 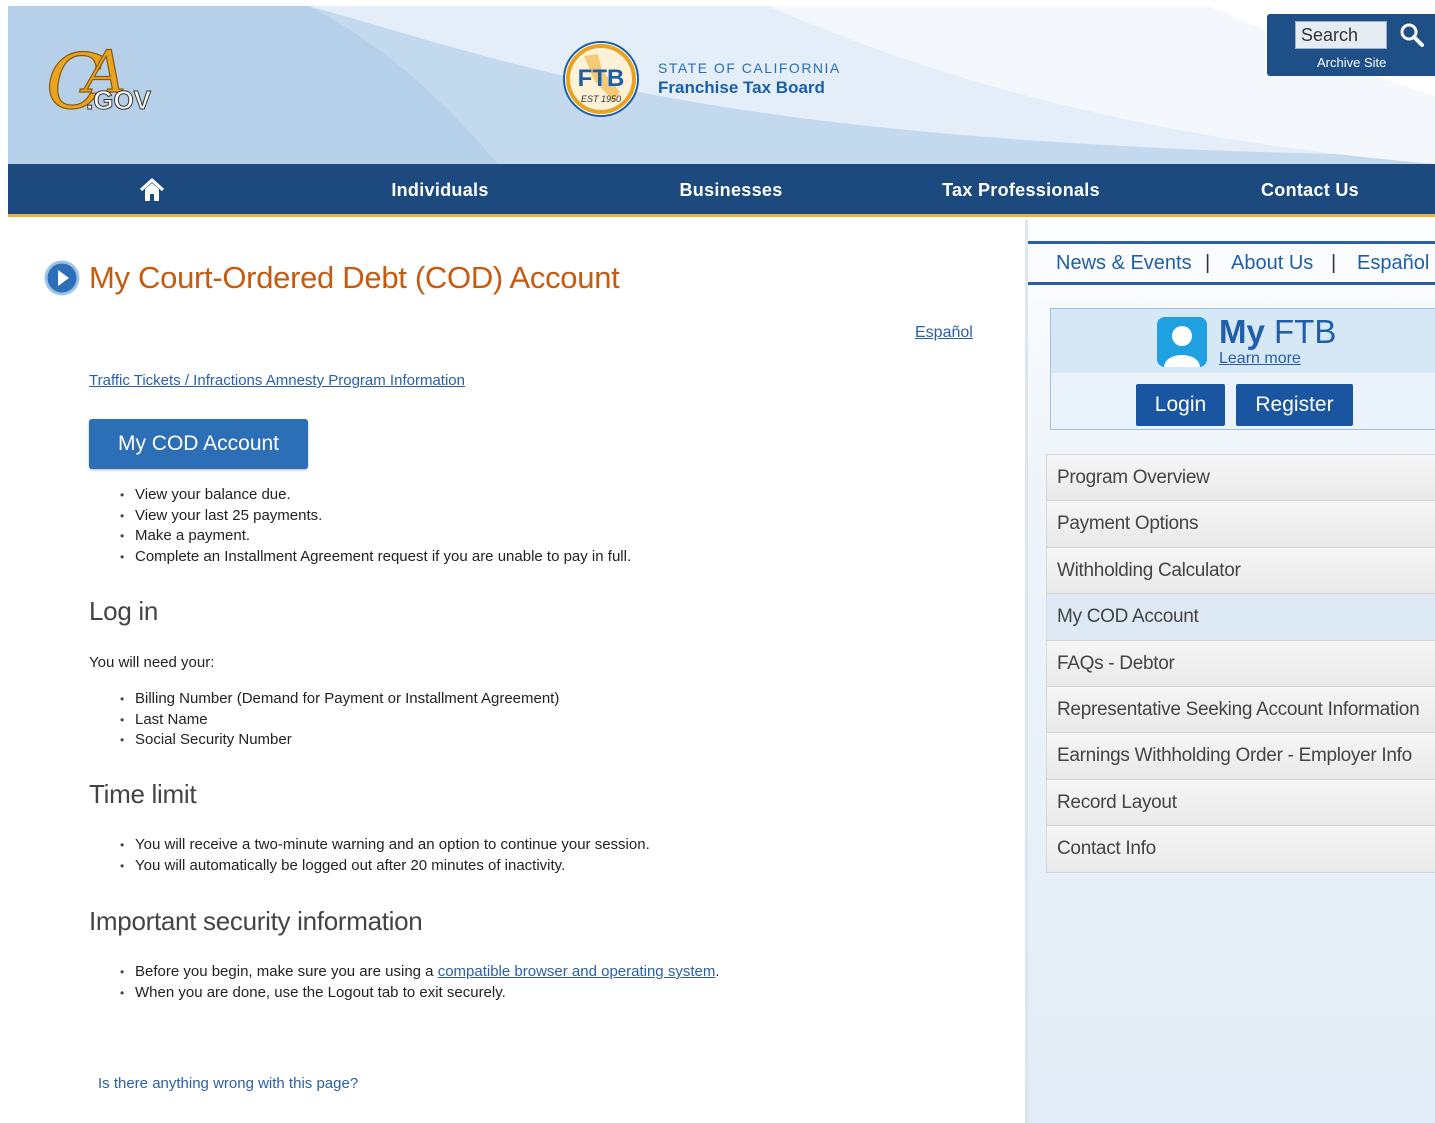 What do you see at coordinates (601, 99) in the screenshot?
I see `seal-est: EST 1950` at bounding box center [601, 99].